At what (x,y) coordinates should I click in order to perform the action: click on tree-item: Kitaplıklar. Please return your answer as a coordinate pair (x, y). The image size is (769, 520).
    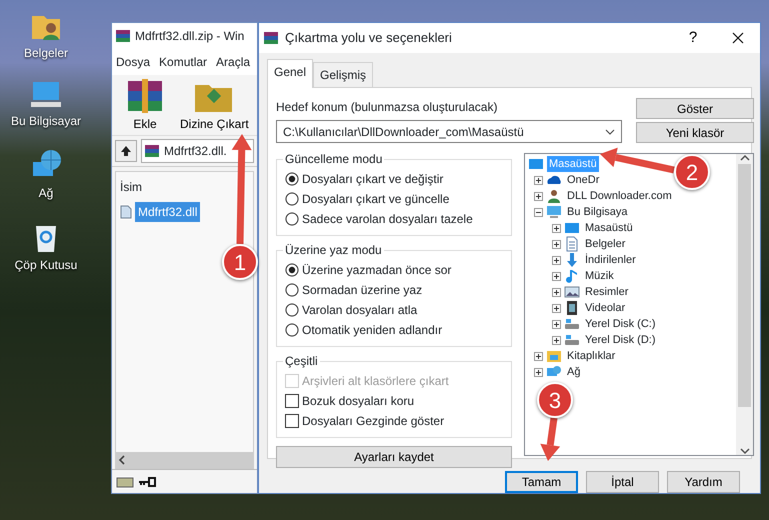
    Looking at the image, I should click on (591, 356).